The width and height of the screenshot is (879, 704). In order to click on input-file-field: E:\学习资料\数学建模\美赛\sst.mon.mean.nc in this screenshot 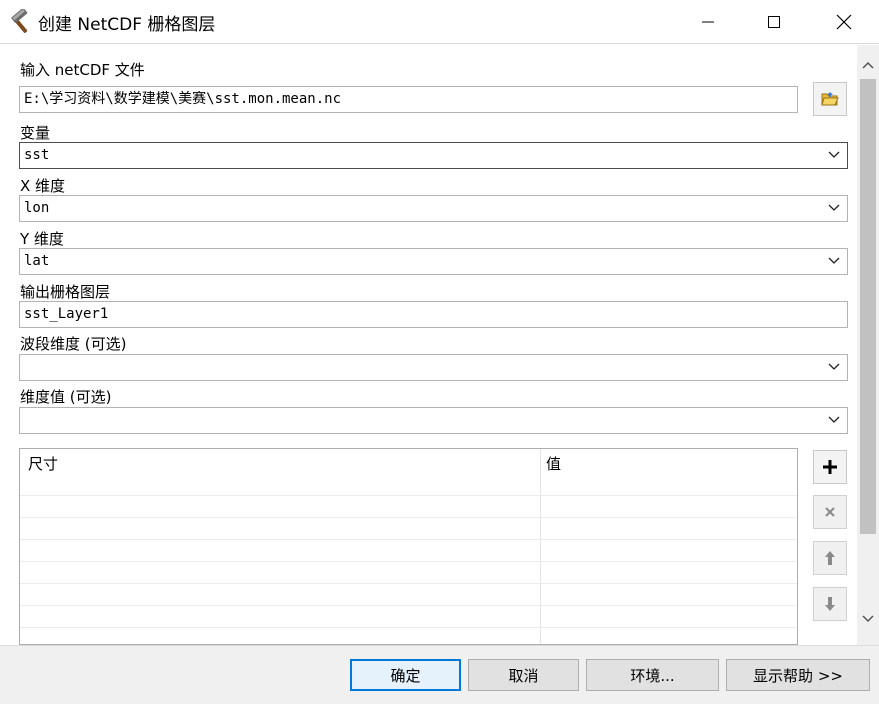, I will do `click(408, 99)`.